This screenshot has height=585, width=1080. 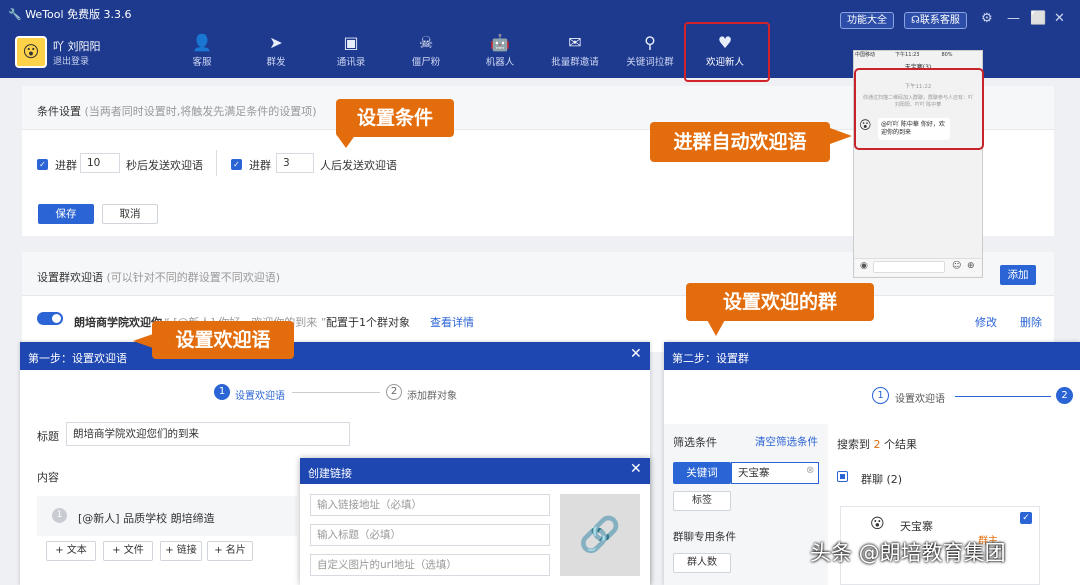 What do you see at coordinates (702, 563) in the screenshot?
I see `member-count-button: 群人数` at bounding box center [702, 563].